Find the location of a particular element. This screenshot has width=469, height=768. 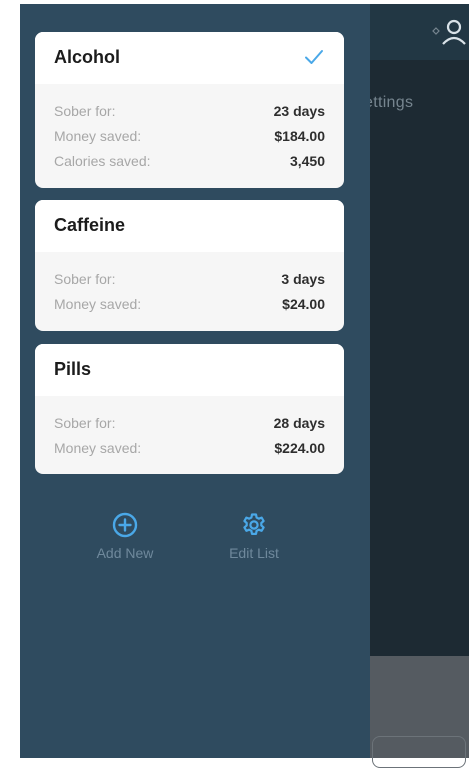

plus-circle-icon is located at coordinates (125, 525).